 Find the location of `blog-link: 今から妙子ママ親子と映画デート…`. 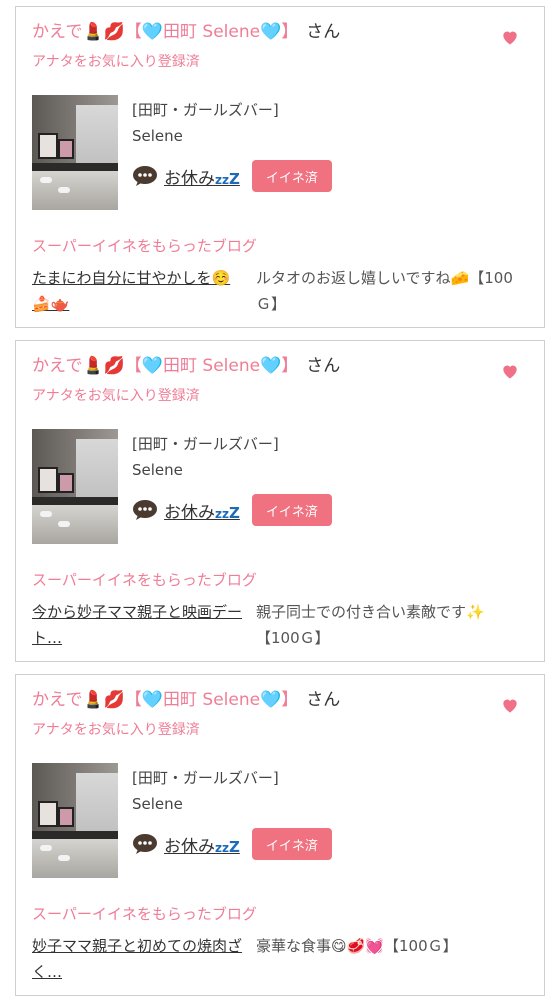

blog-link: 今から妙子ママ親子と映画デート… is located at coordinates (138, 625).